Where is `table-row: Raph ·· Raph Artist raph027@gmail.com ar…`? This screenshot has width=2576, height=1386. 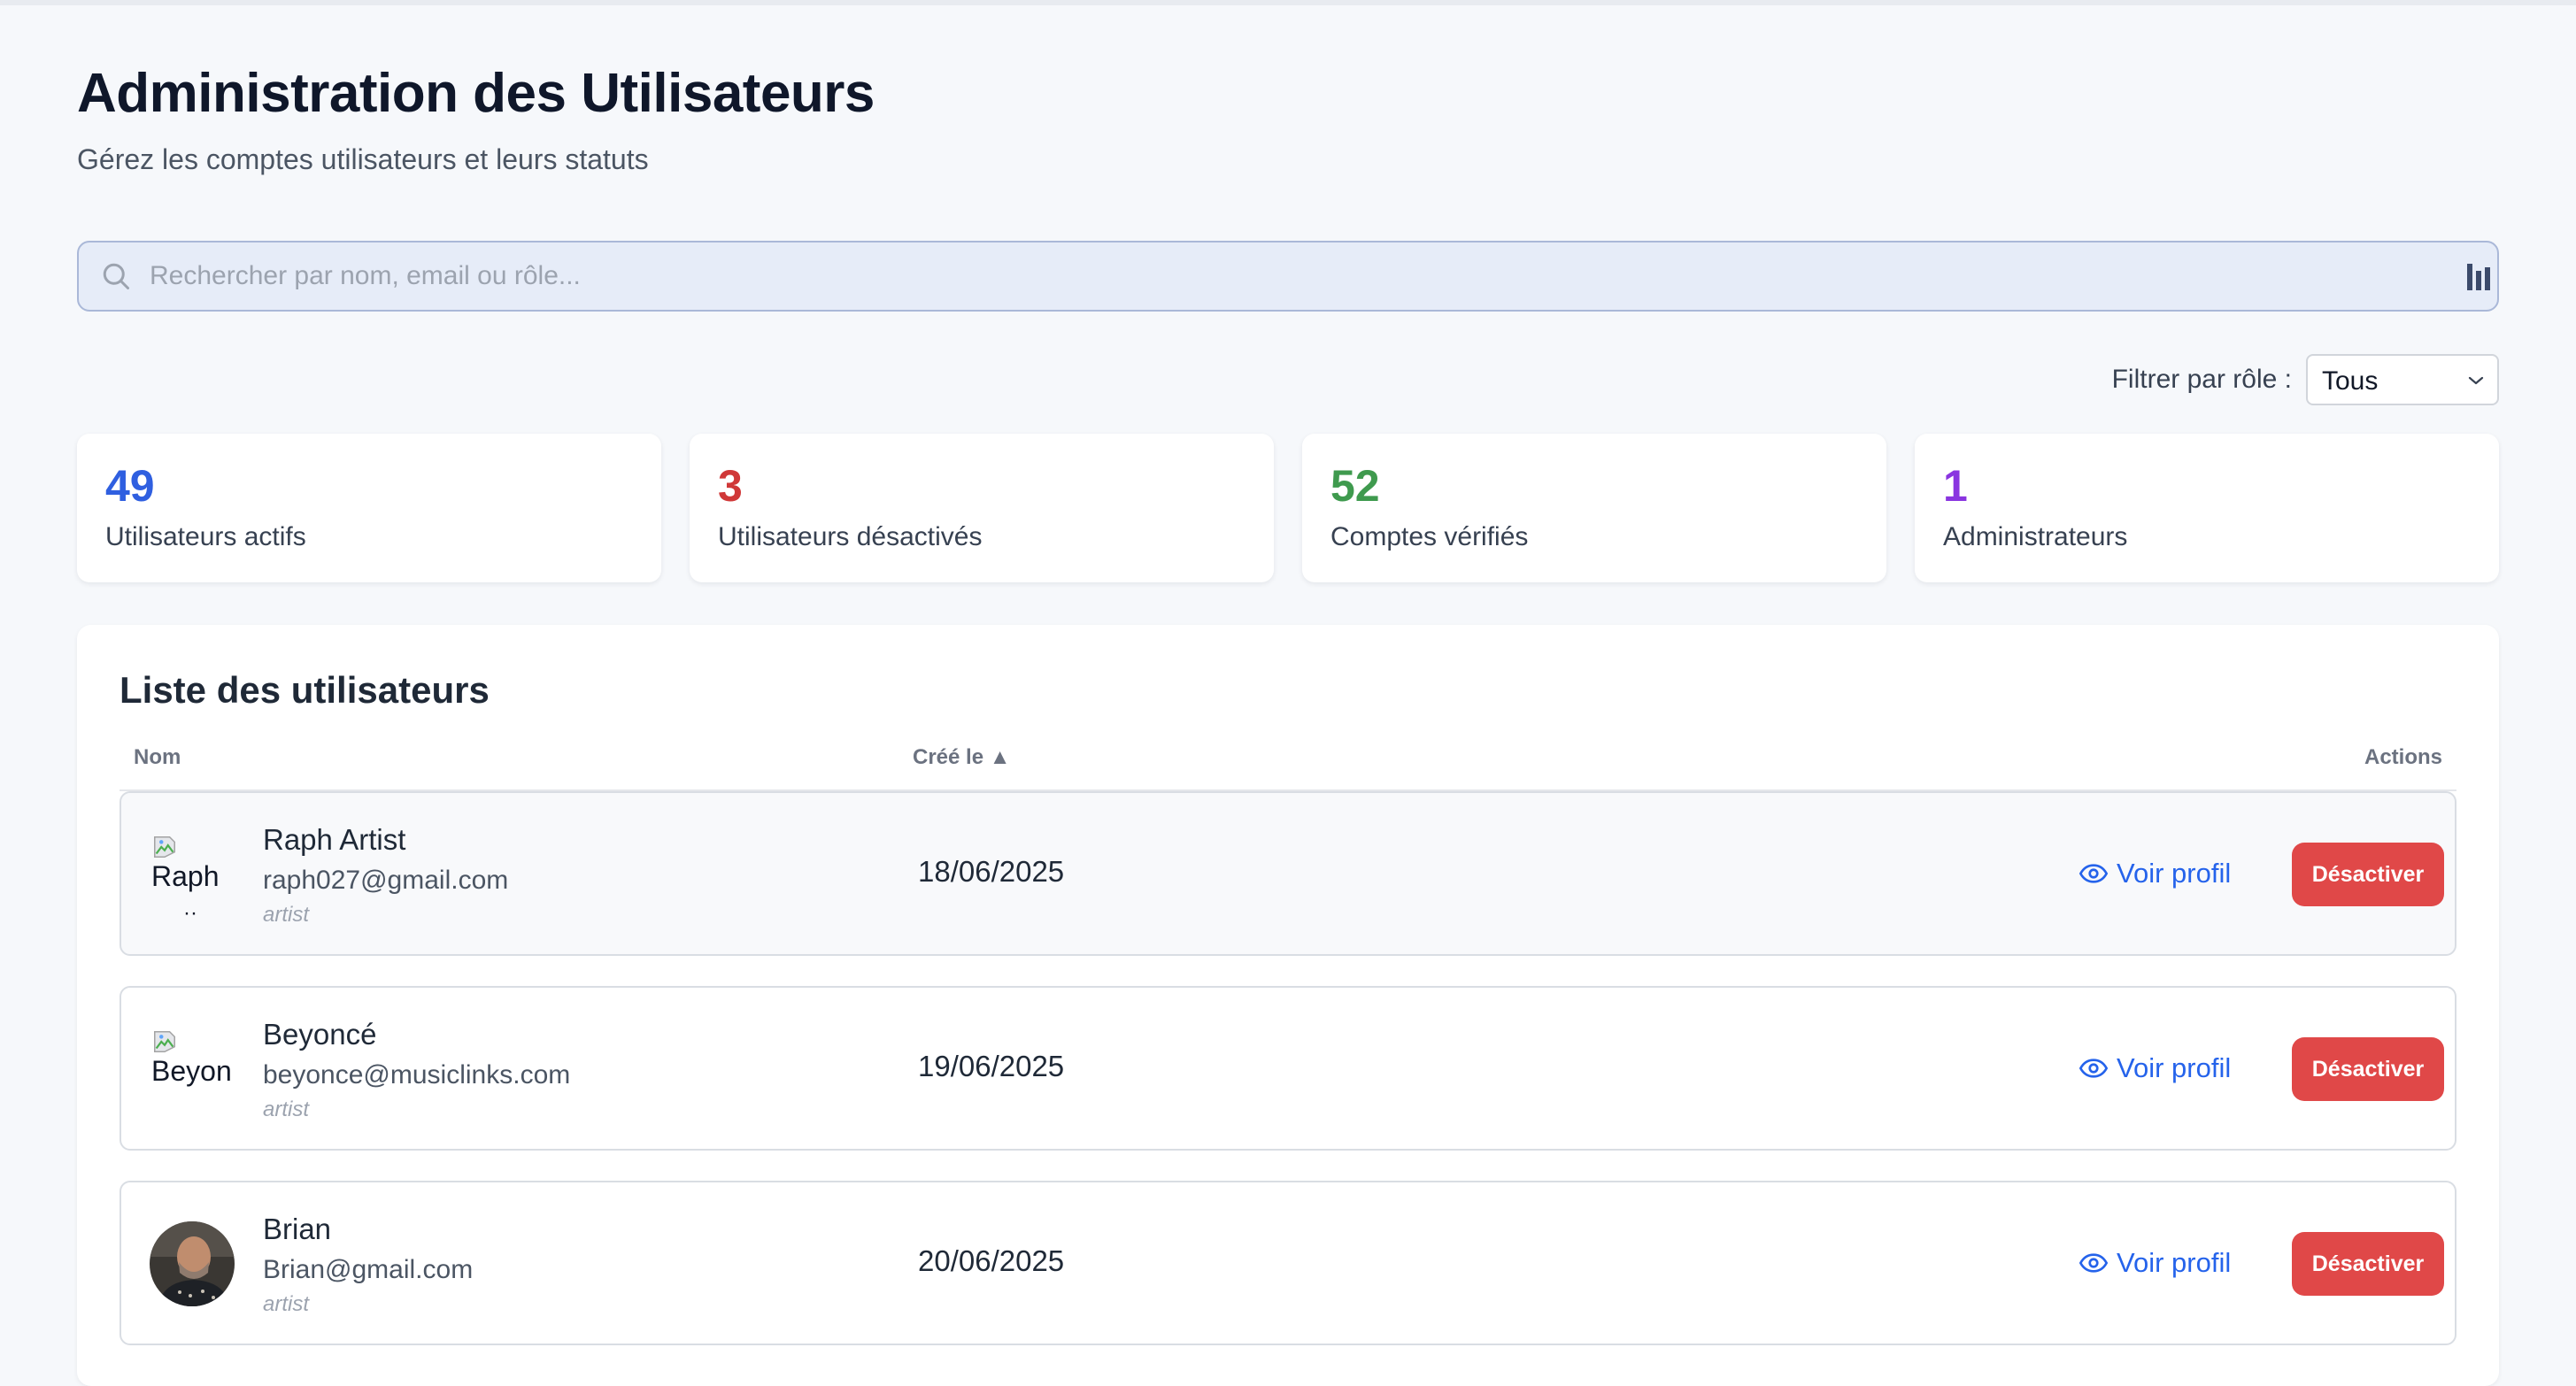 table-row: Raph ·· Raph Artist raph027@gmail.com ar… is located at coordinates (1288, 874).